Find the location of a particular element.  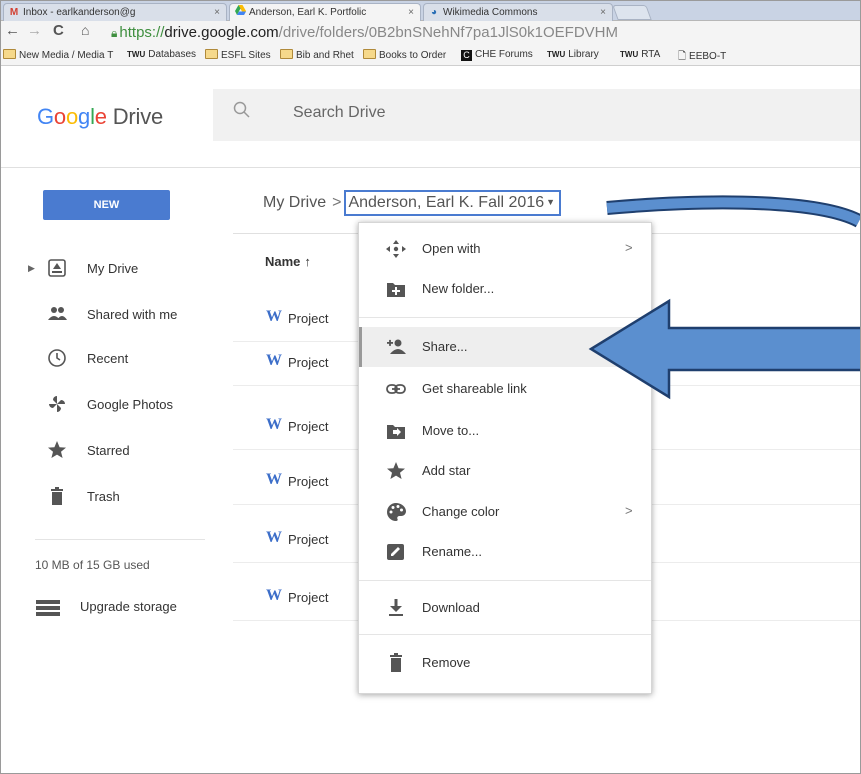

bookmark-bib-and-rhet: Bib and Rhet is located at coordinates (317, 55).